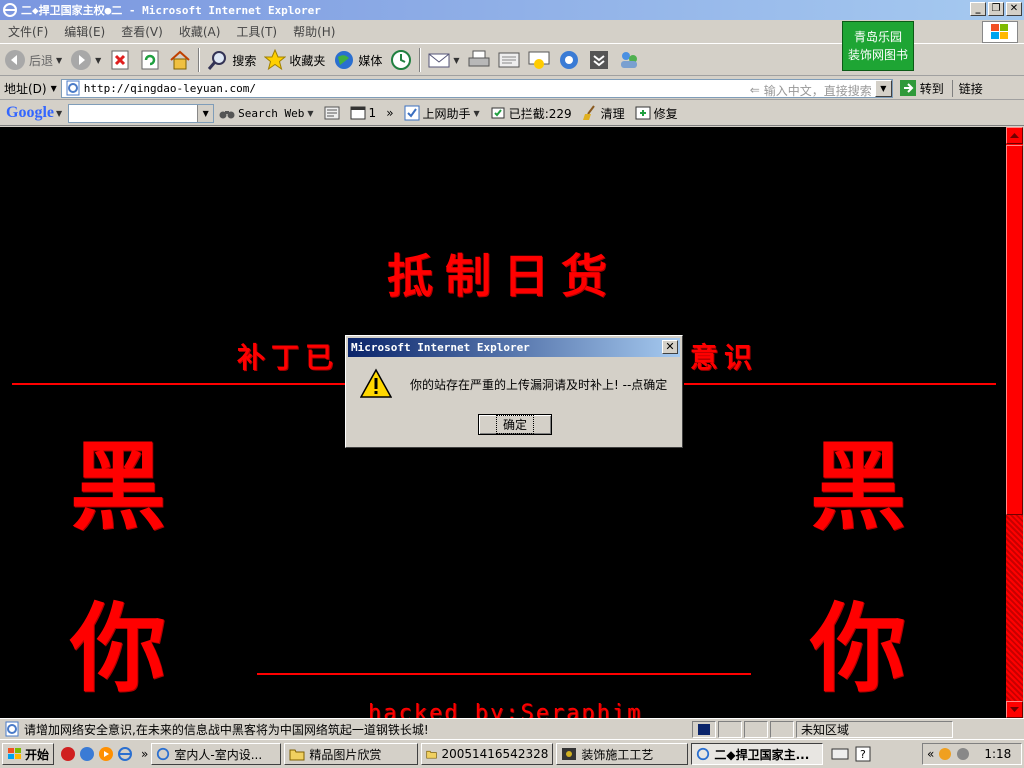 This screenshot has height=768, width=1024. What do you see at coordinates (515, 424) in the screenshot?
I see `ok-button: 确定` at bounding box center [515, 424].